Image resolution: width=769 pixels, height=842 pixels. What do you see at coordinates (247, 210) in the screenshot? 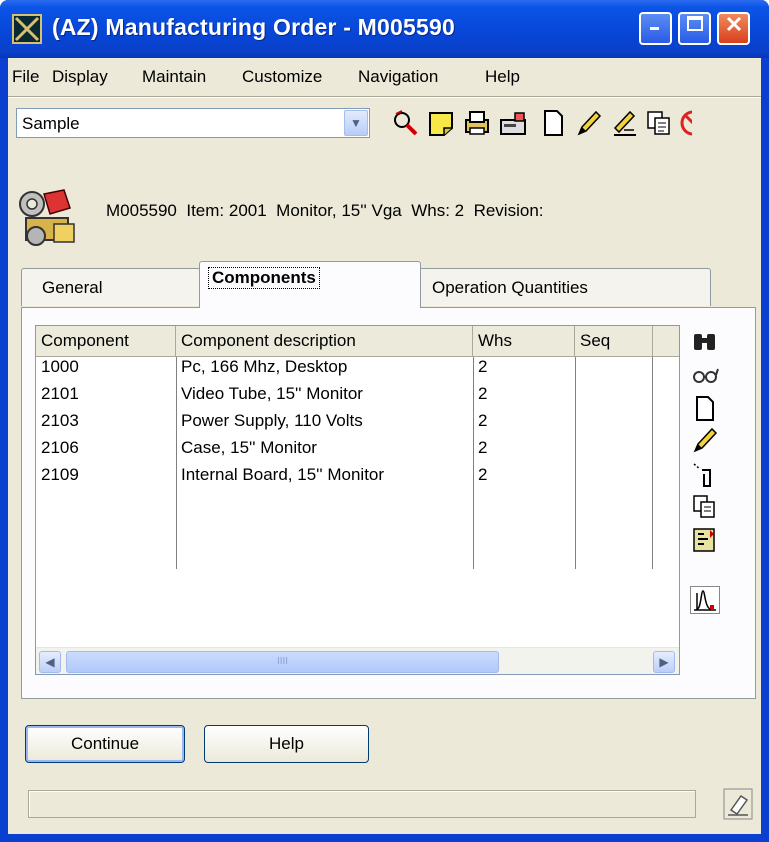
I see `item-number: 2001` at bounding box center [247, 210].